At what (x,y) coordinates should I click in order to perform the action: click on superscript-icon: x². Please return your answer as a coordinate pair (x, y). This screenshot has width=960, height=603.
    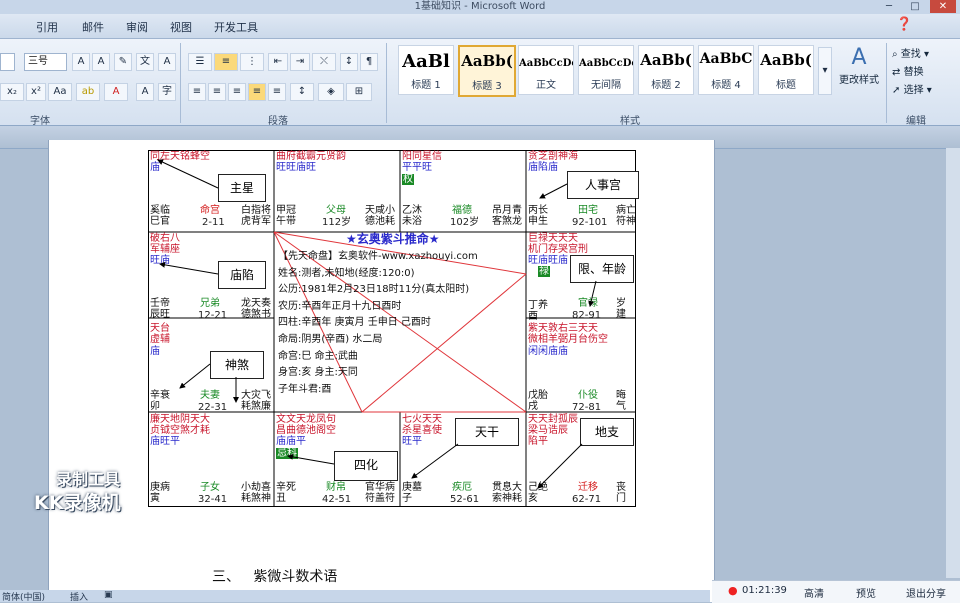
    Looking at the image, I should click on (36, 92).